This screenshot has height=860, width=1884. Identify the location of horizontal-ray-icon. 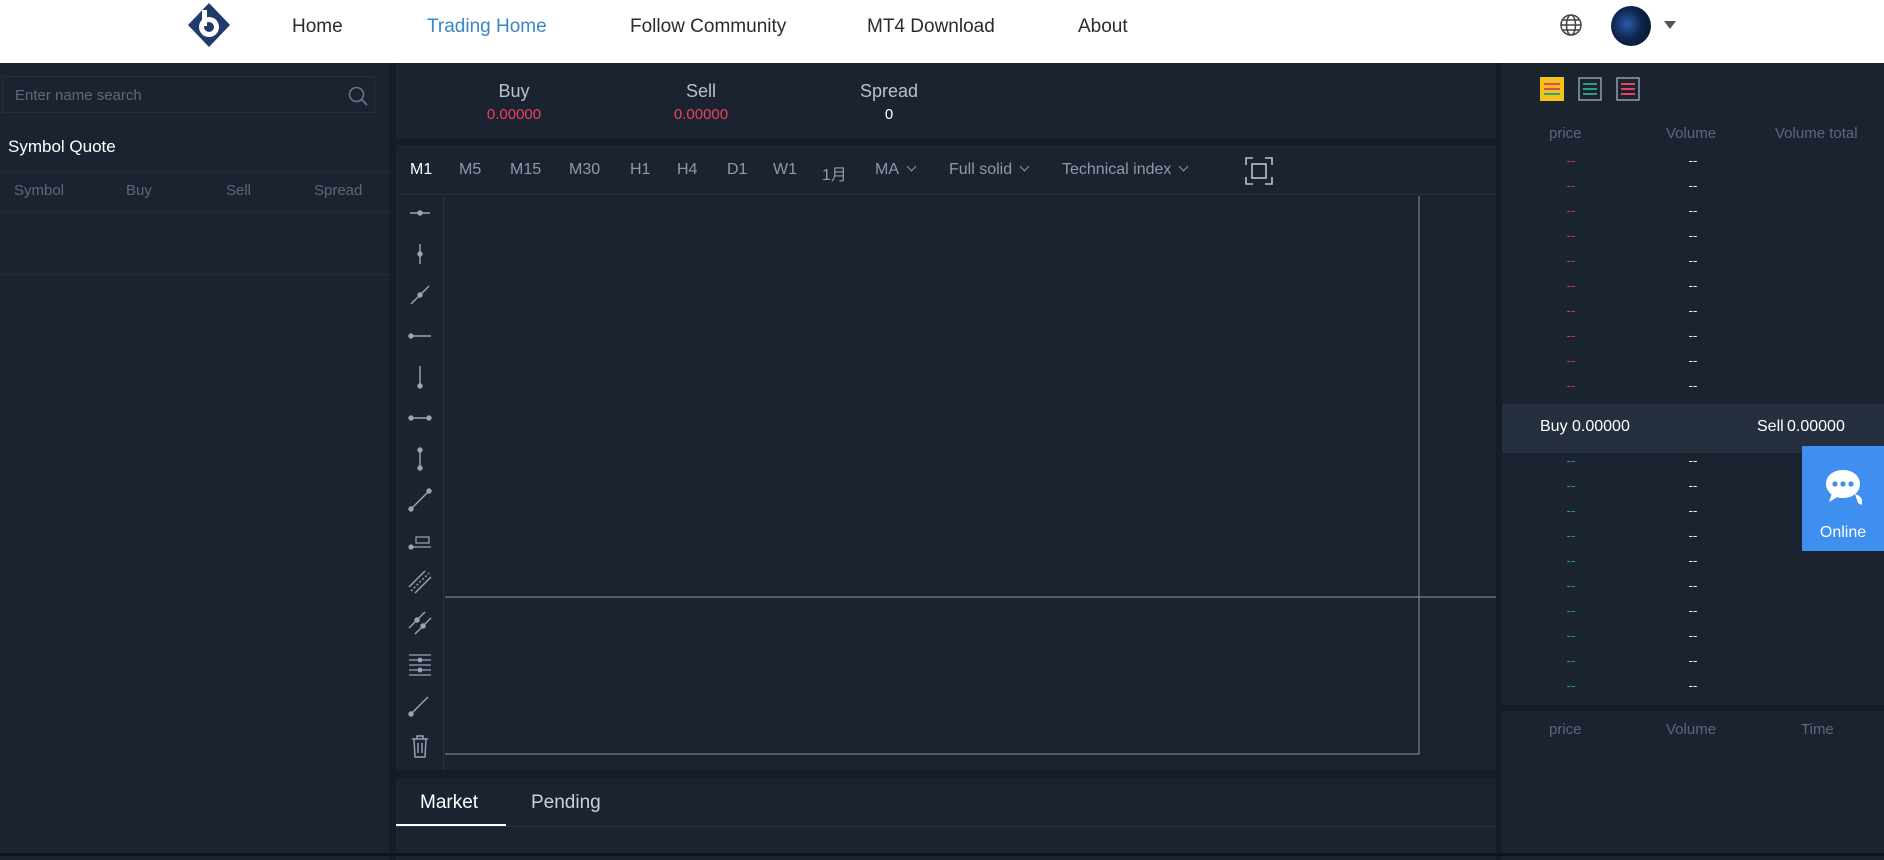
(420, 213).